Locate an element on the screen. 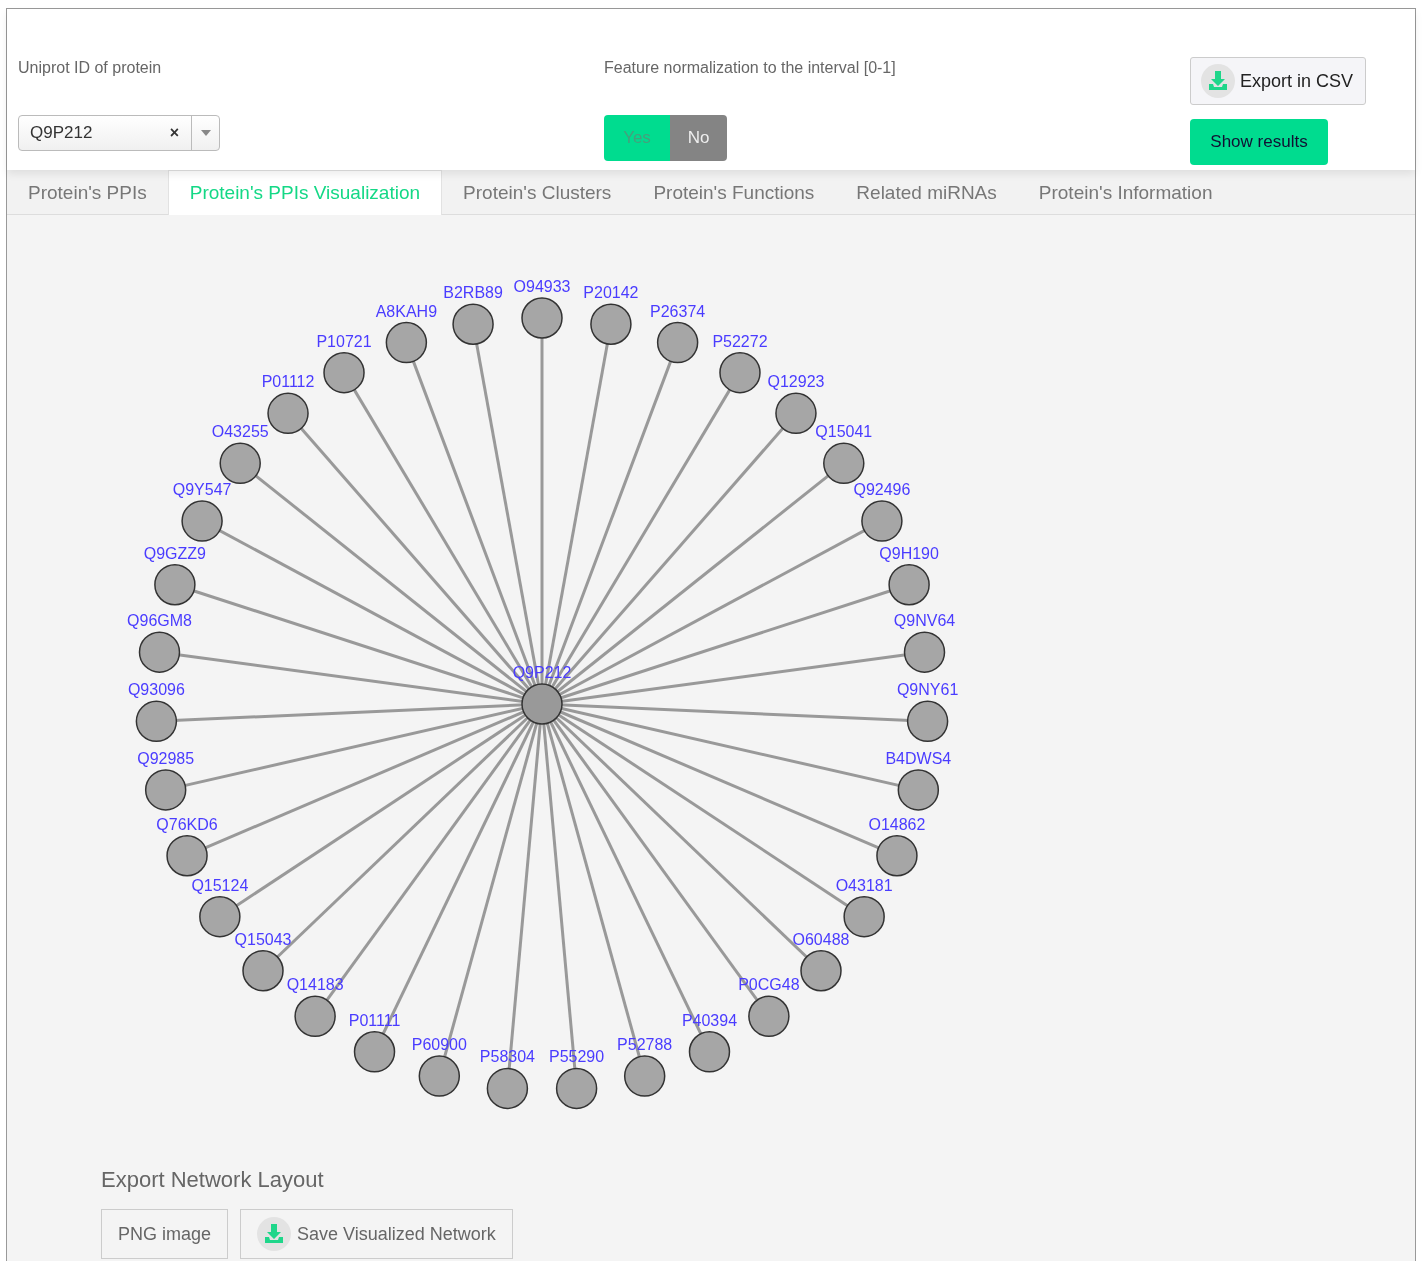  show-results-button: Show results is located at coordinates (1259, 142).